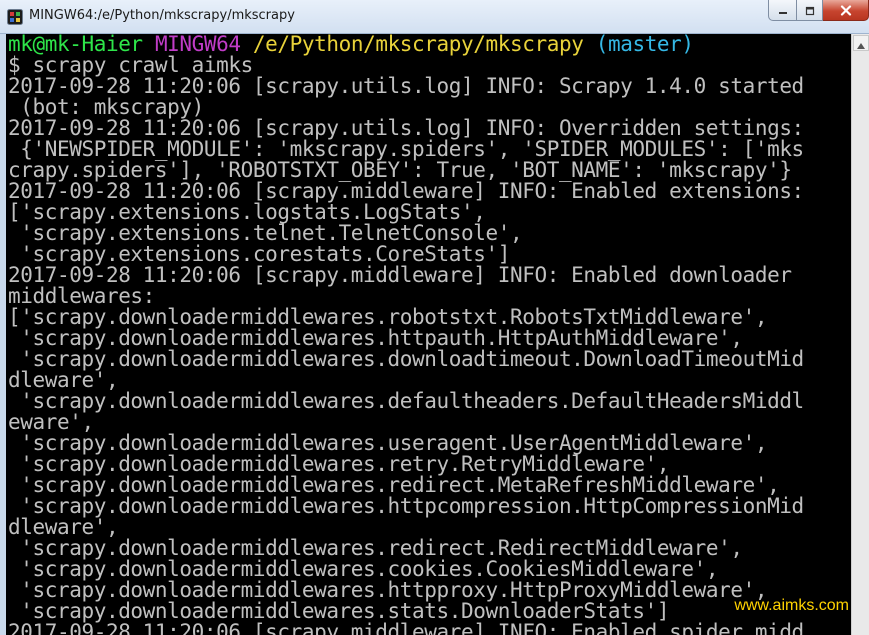  I want to click on title-bar: MINGW64:/e/Python/mkscrapy/mkscrapy, so click(434, 17).